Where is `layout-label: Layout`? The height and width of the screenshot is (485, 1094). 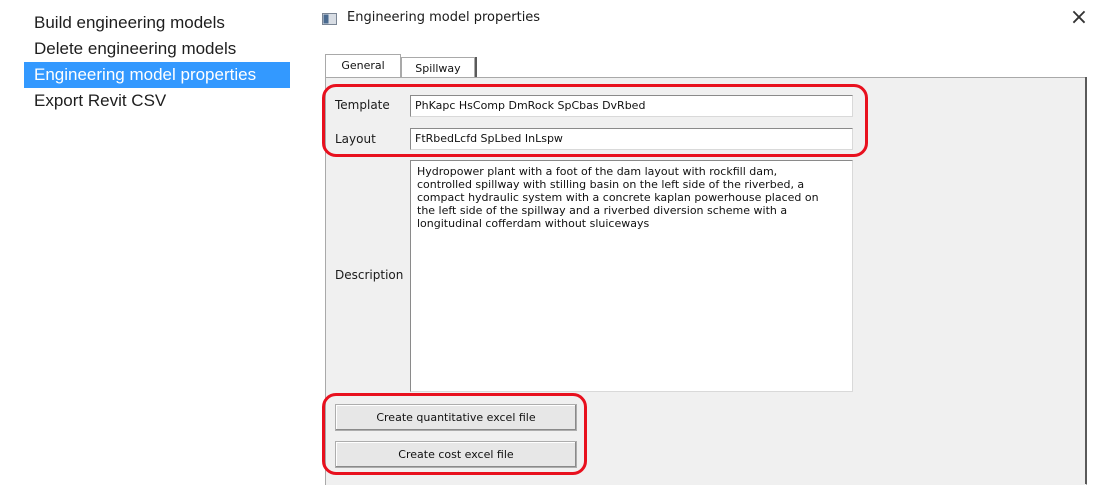 layout-label: Layout is located at coordinates (355, 139).